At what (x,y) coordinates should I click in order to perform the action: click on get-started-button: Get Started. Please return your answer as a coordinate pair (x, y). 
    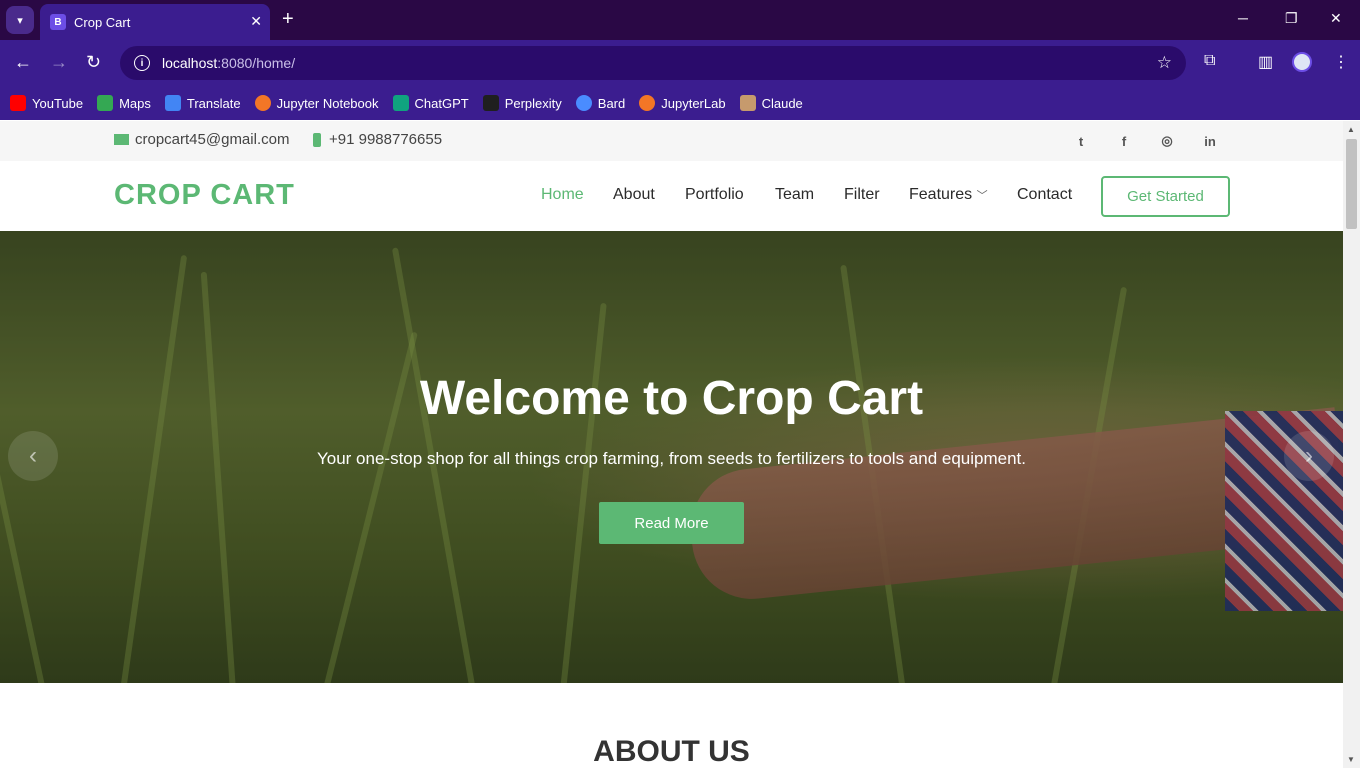
    Looking at the image, I should click on (1165, 196).